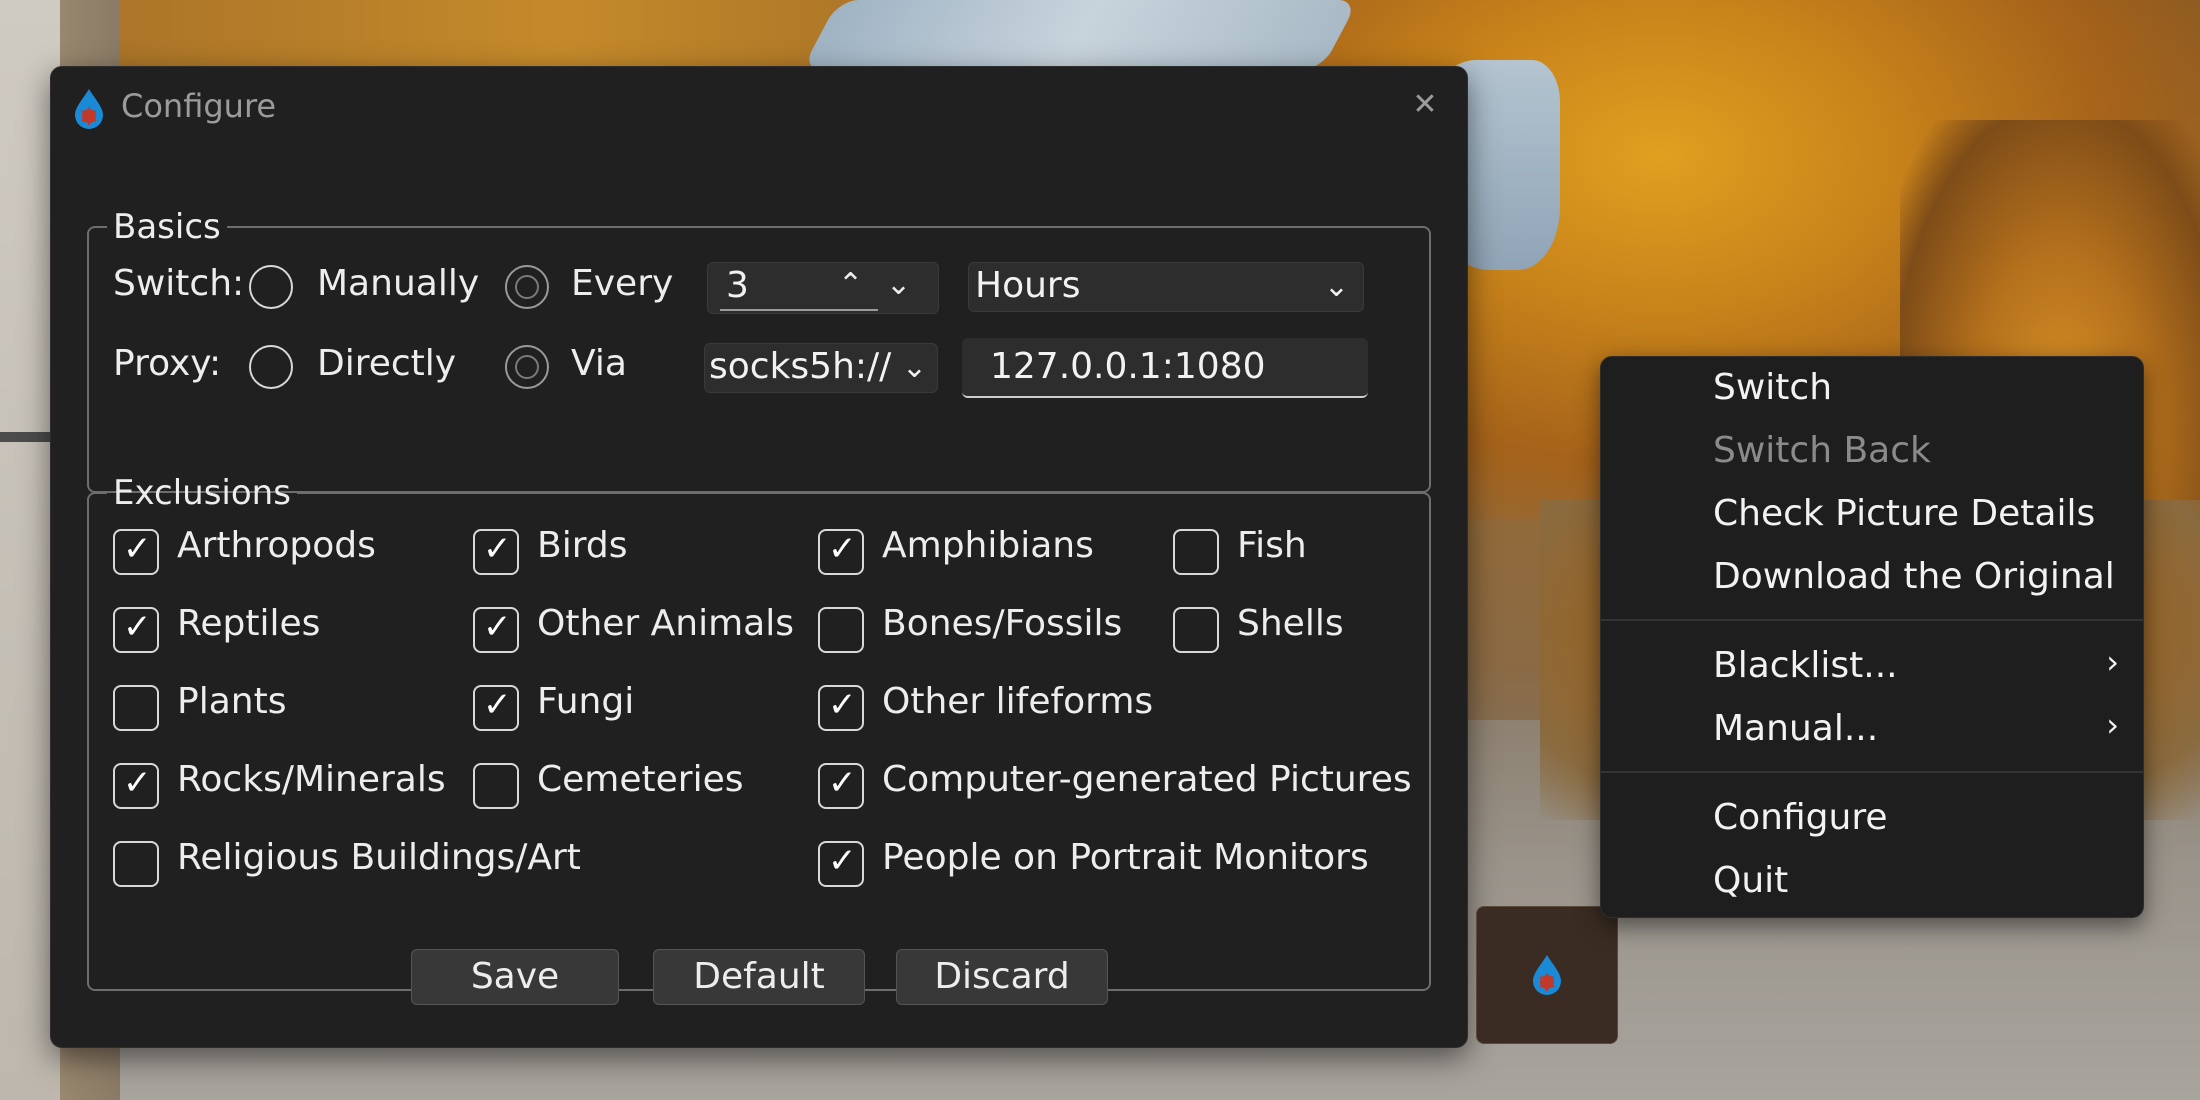 The width and height of the screenshot is (2200, 1100). I want to click on checkbox-label-fungi: Fungi, so click(585, 701).